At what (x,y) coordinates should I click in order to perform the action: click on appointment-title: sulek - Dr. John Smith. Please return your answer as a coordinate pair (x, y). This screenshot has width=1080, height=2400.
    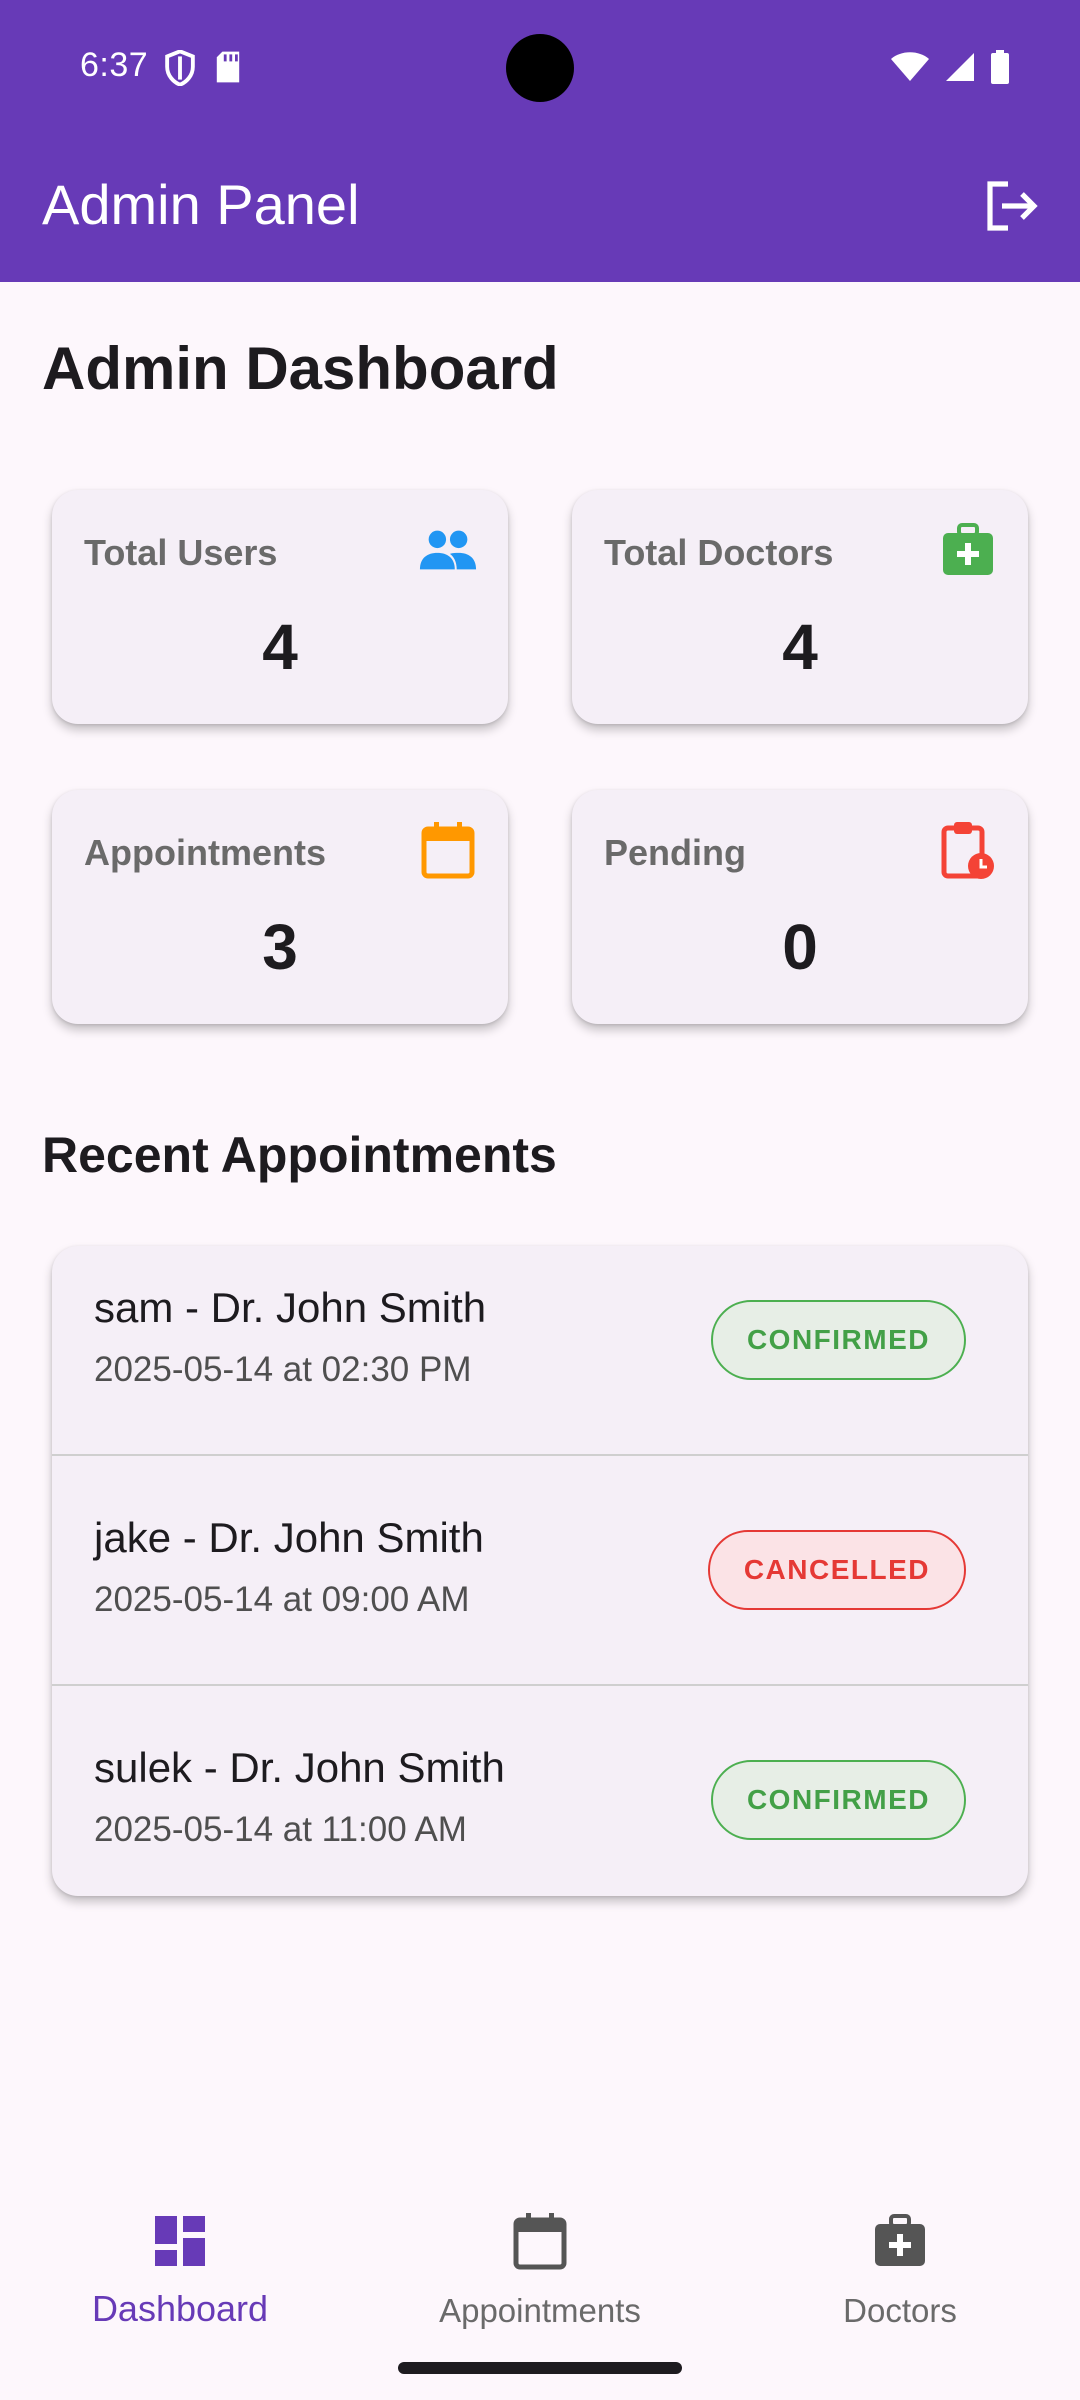
    Looking at the image, I should click on (299, 1767).